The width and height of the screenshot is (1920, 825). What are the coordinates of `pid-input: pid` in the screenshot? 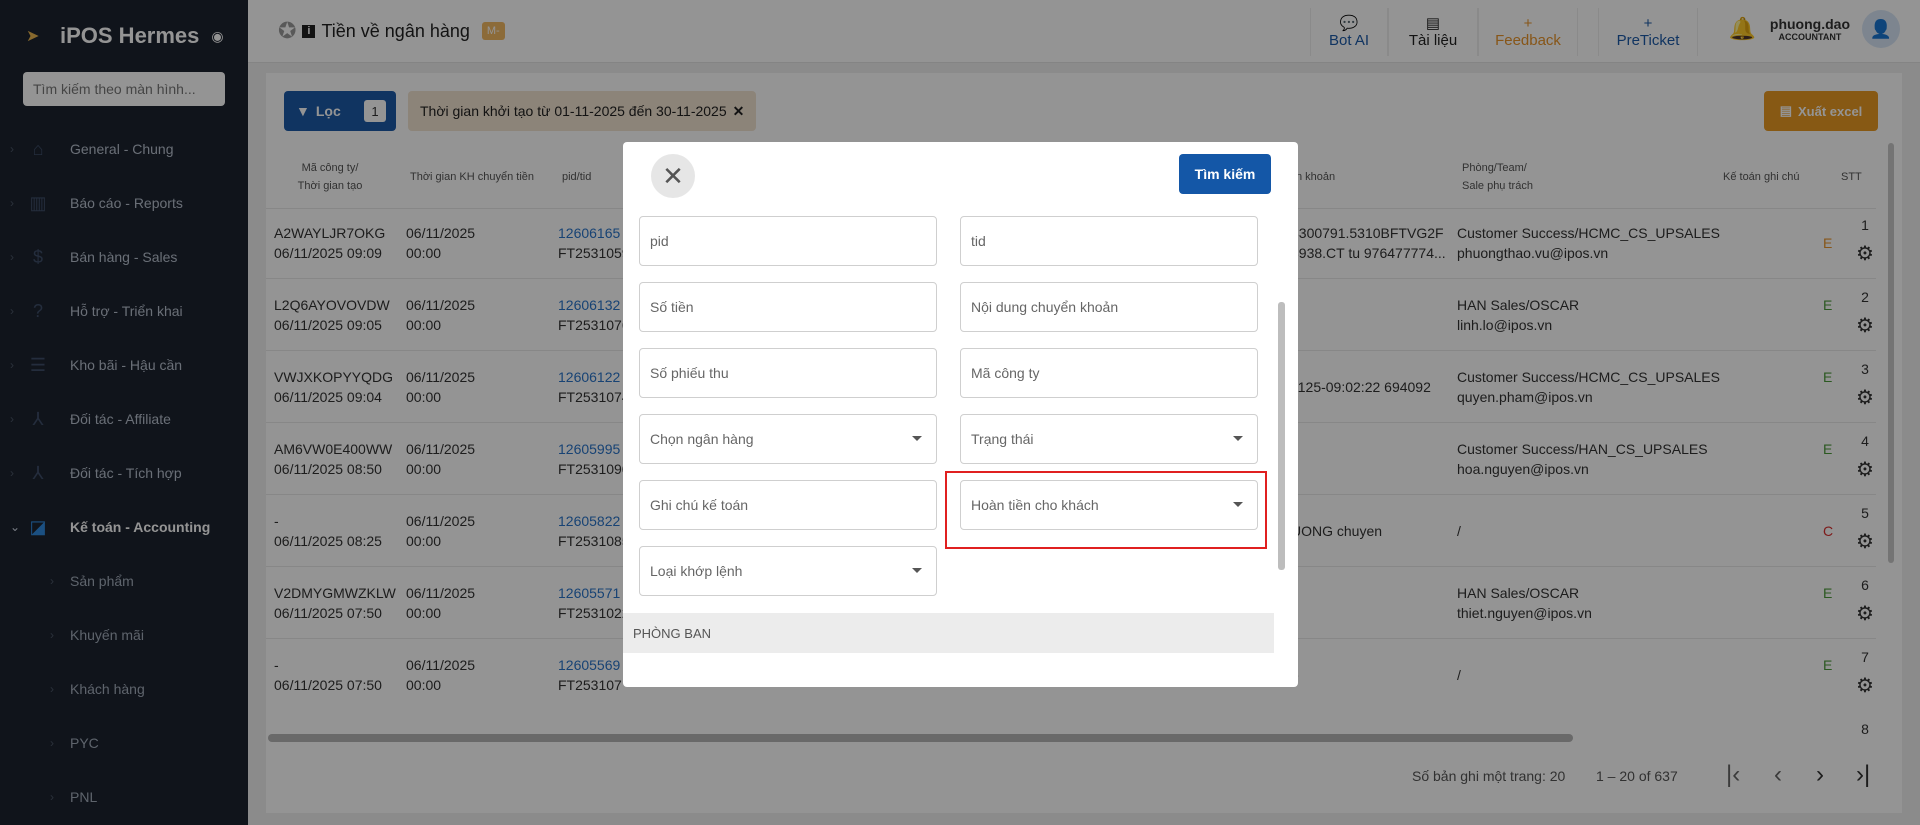 It's located at (788, 241).